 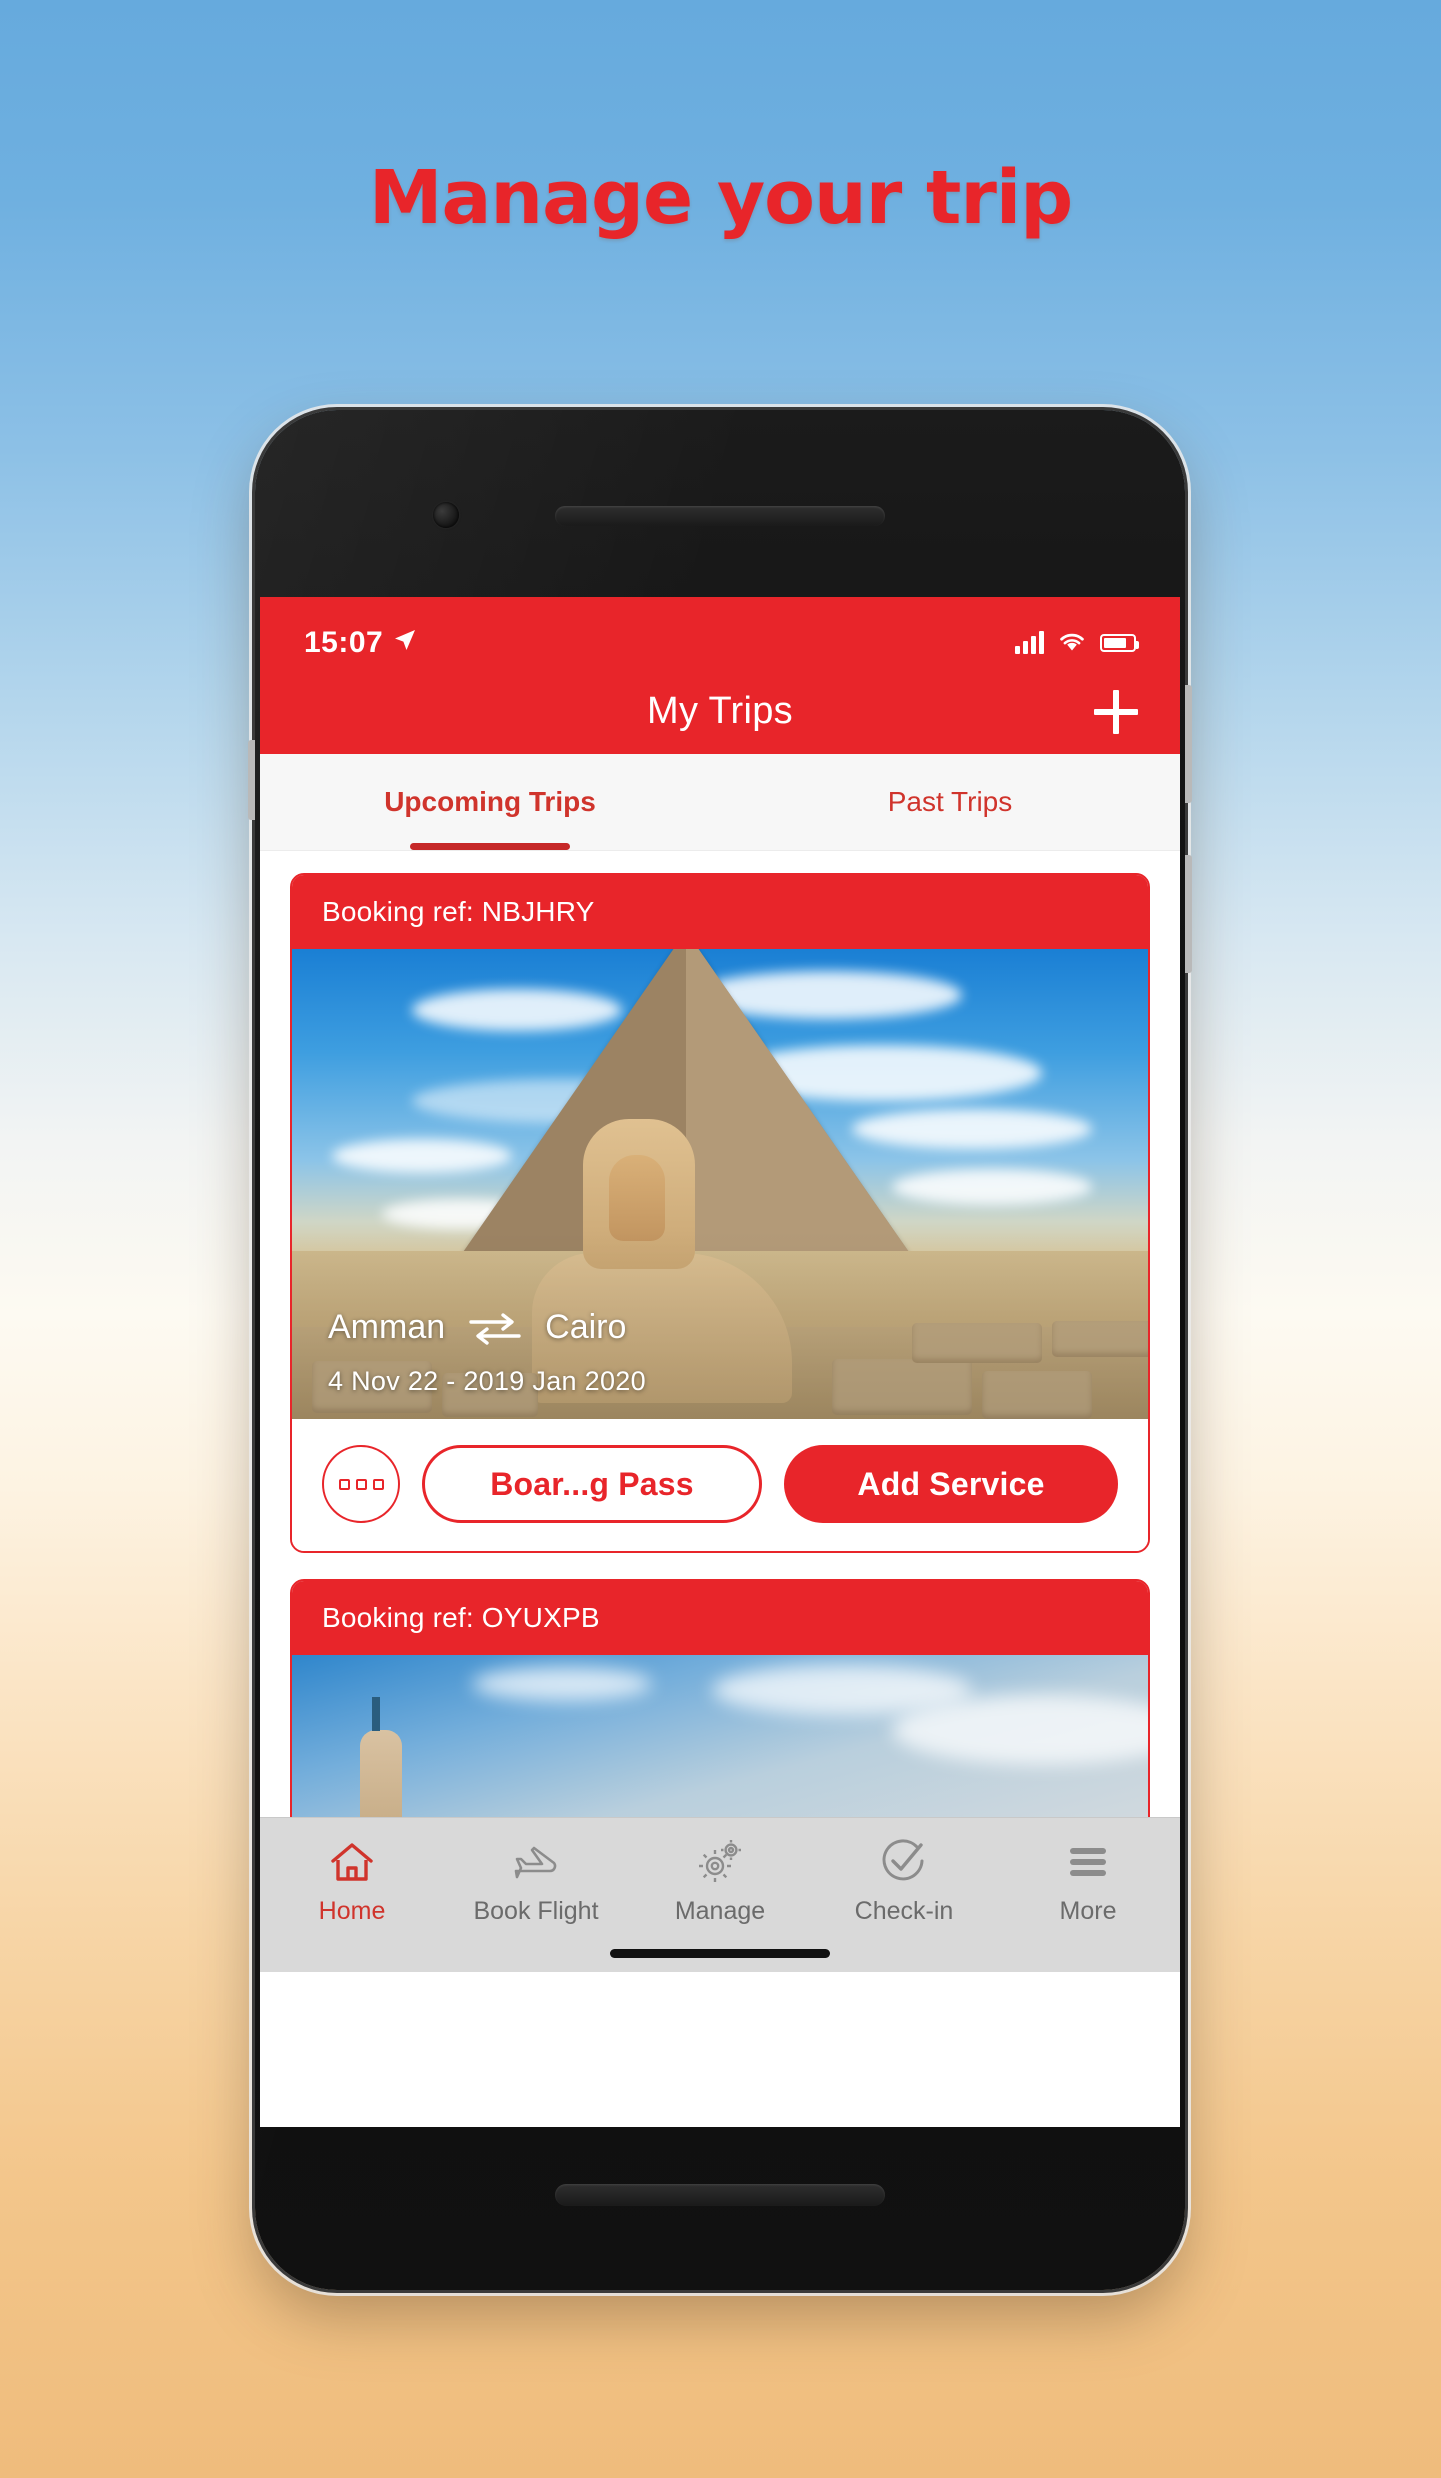 I want to click on tab-upcoming-trips-label: Upcoming Trips, so click(x=490, y=801).